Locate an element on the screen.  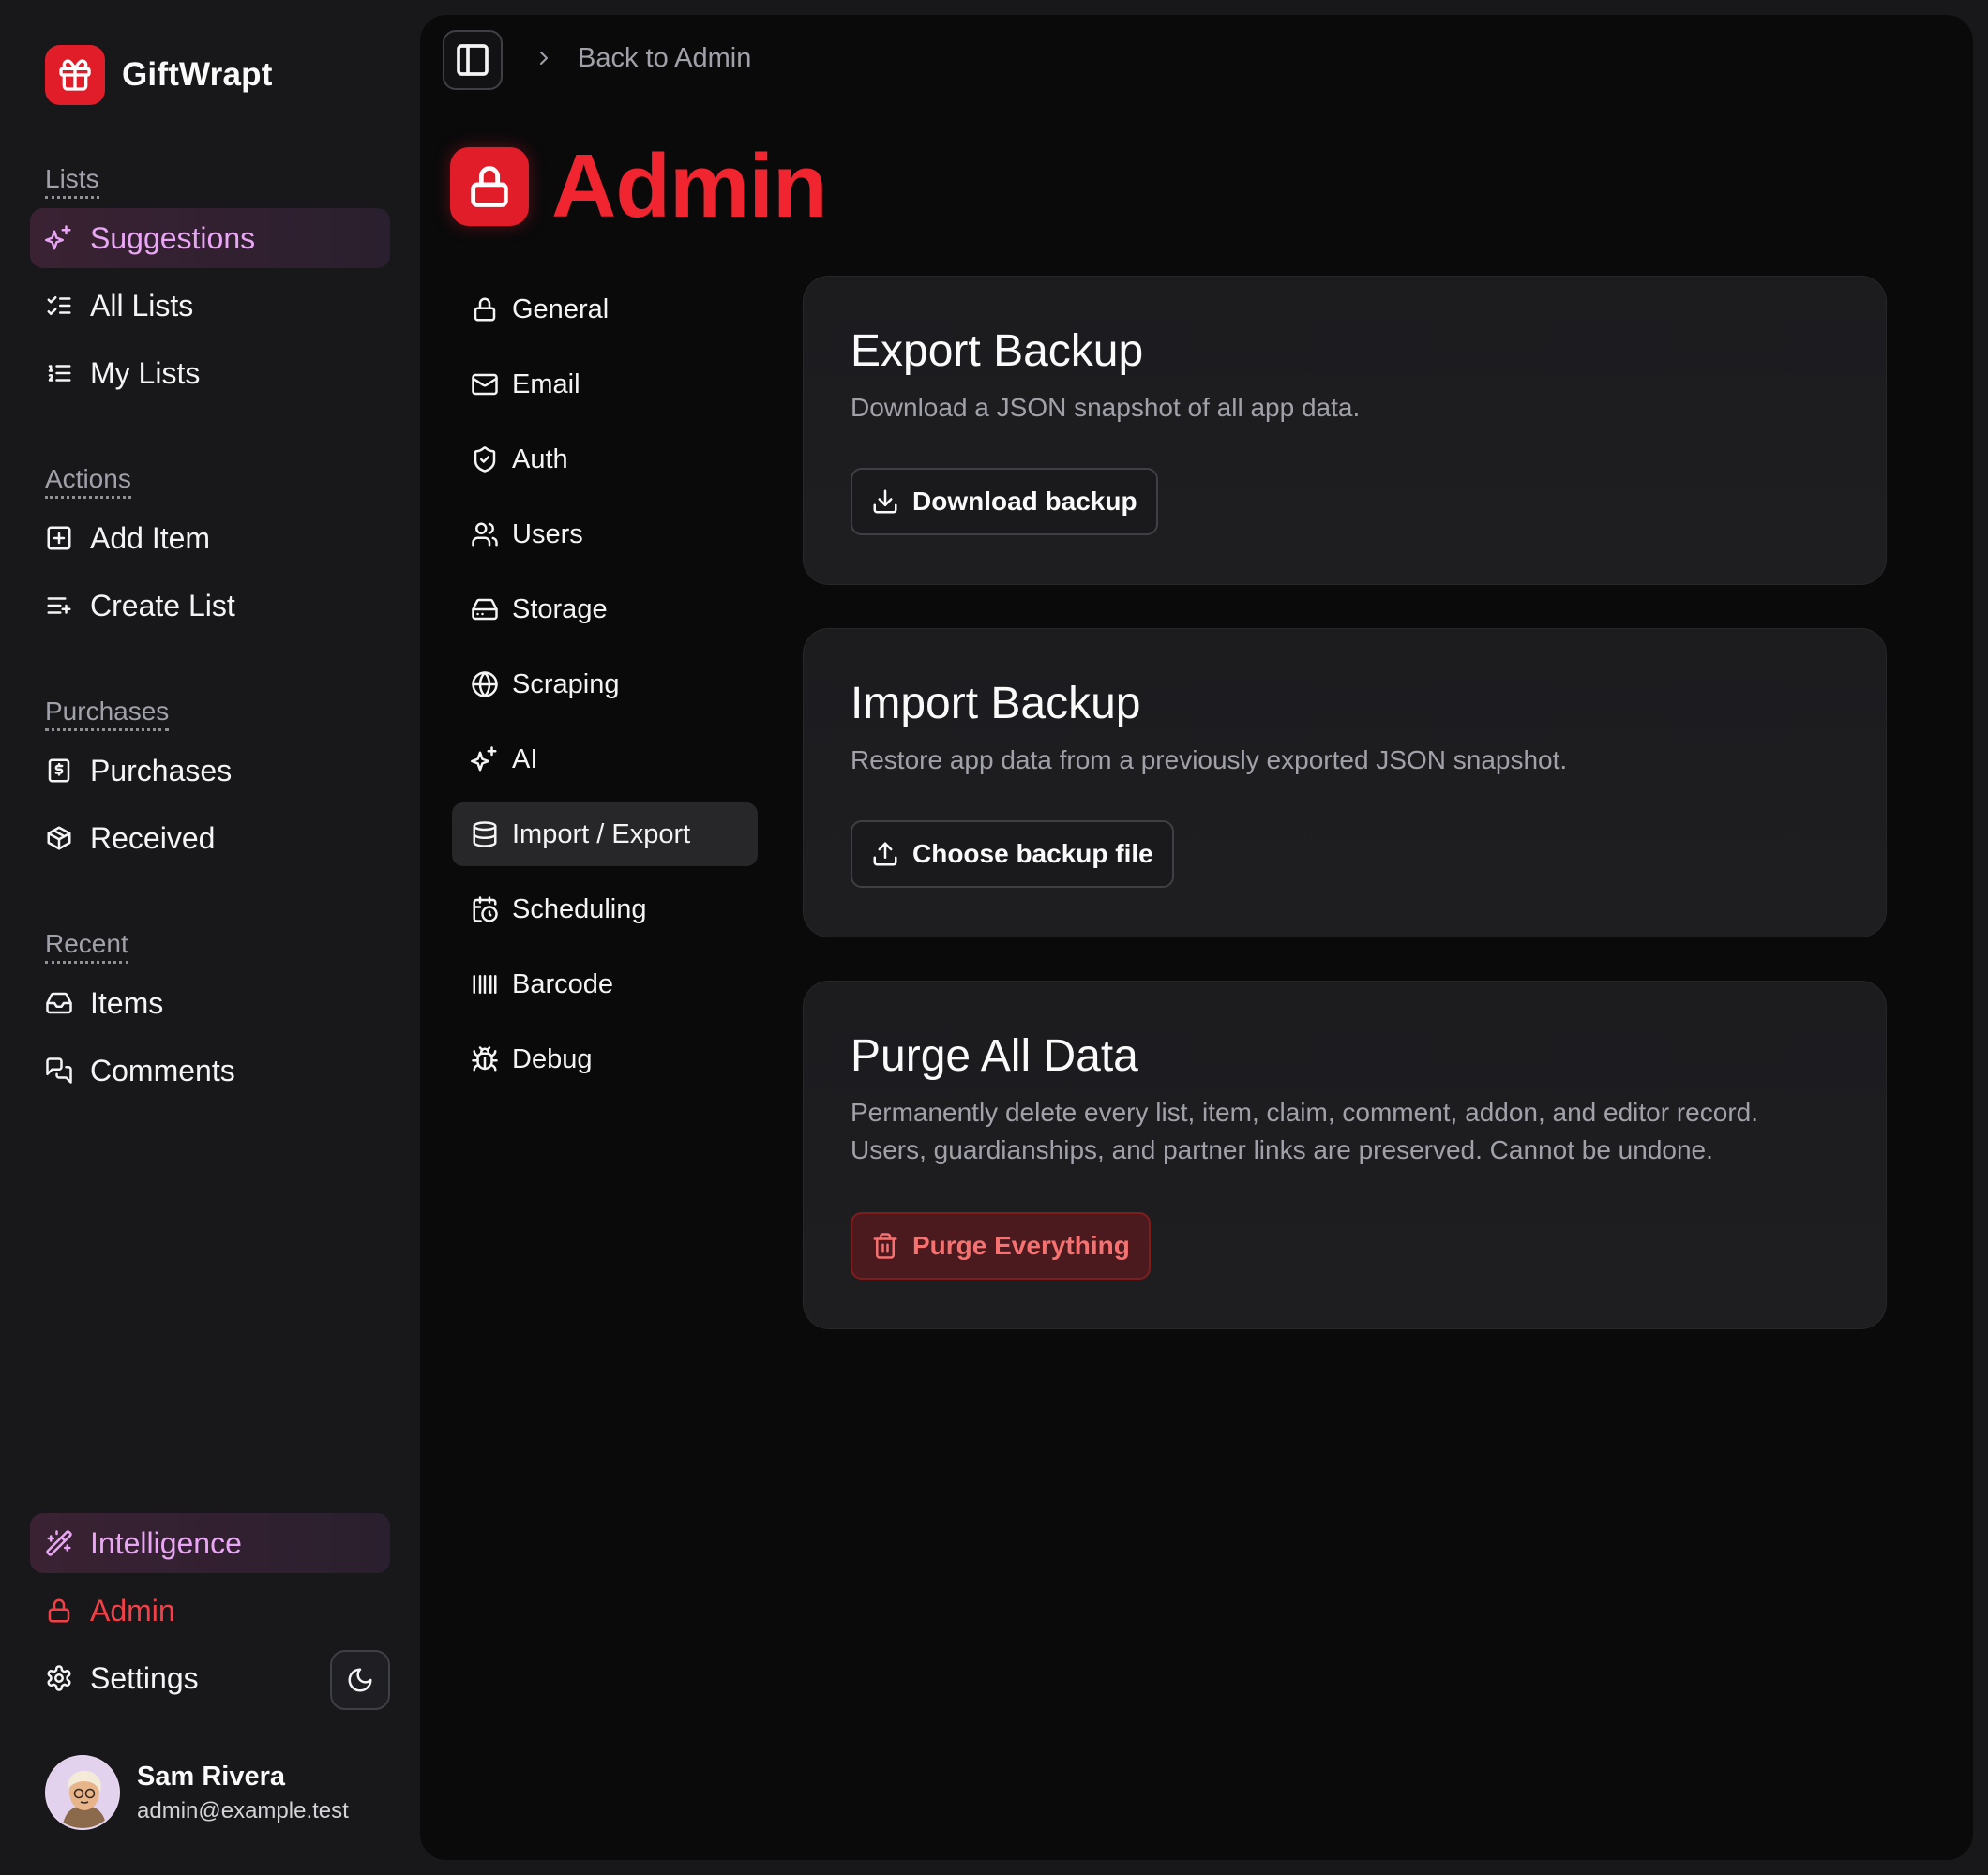
brand-name: GiftWrapt is located at coordinates (198, 74).